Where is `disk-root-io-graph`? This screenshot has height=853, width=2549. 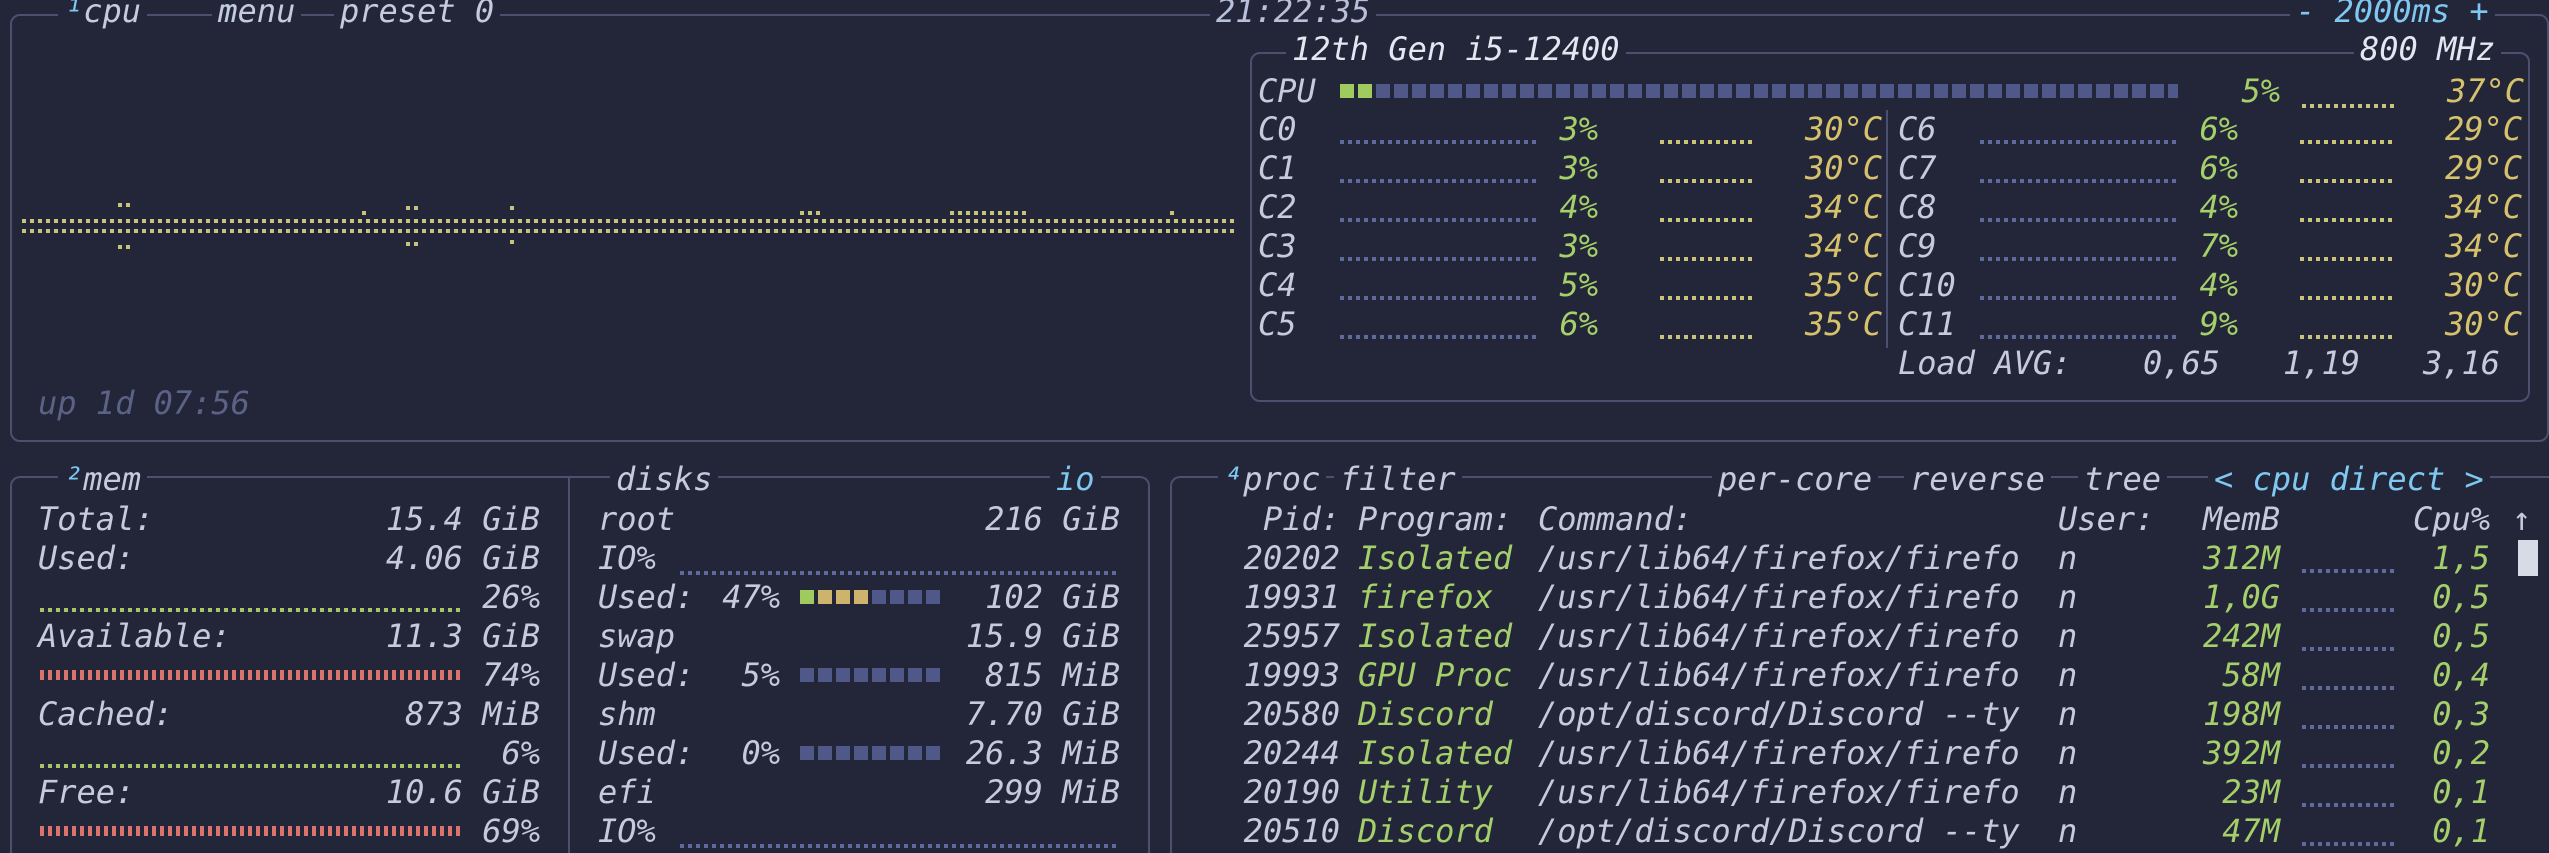
disk-root-io-graph is located at coordinates (900, 573).